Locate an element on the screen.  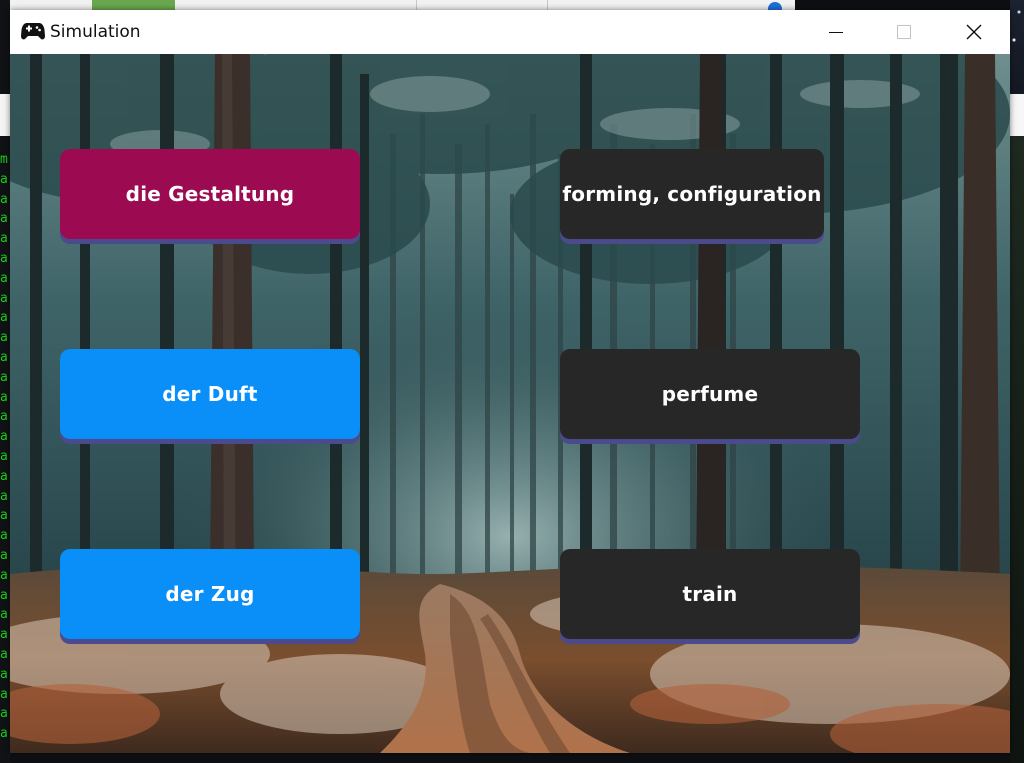
word-card-german-3: der Zug is located at coordinates (210, 594).